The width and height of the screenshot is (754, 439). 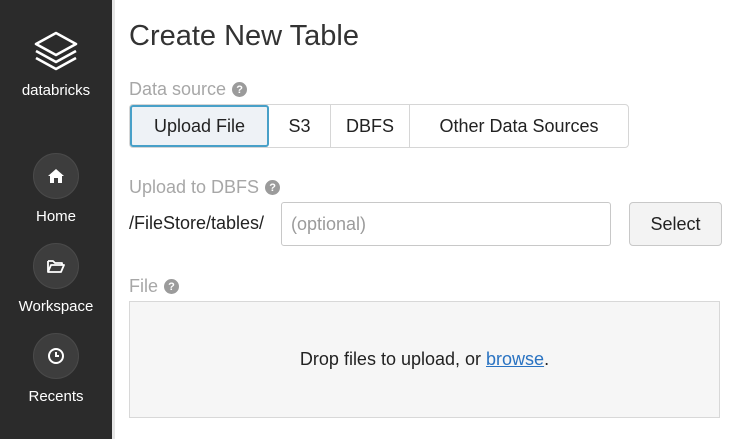 What do you see at coordinates (675, 224) in the screenshot?
I see `select-button: Select` at bounding box center [675, 224].